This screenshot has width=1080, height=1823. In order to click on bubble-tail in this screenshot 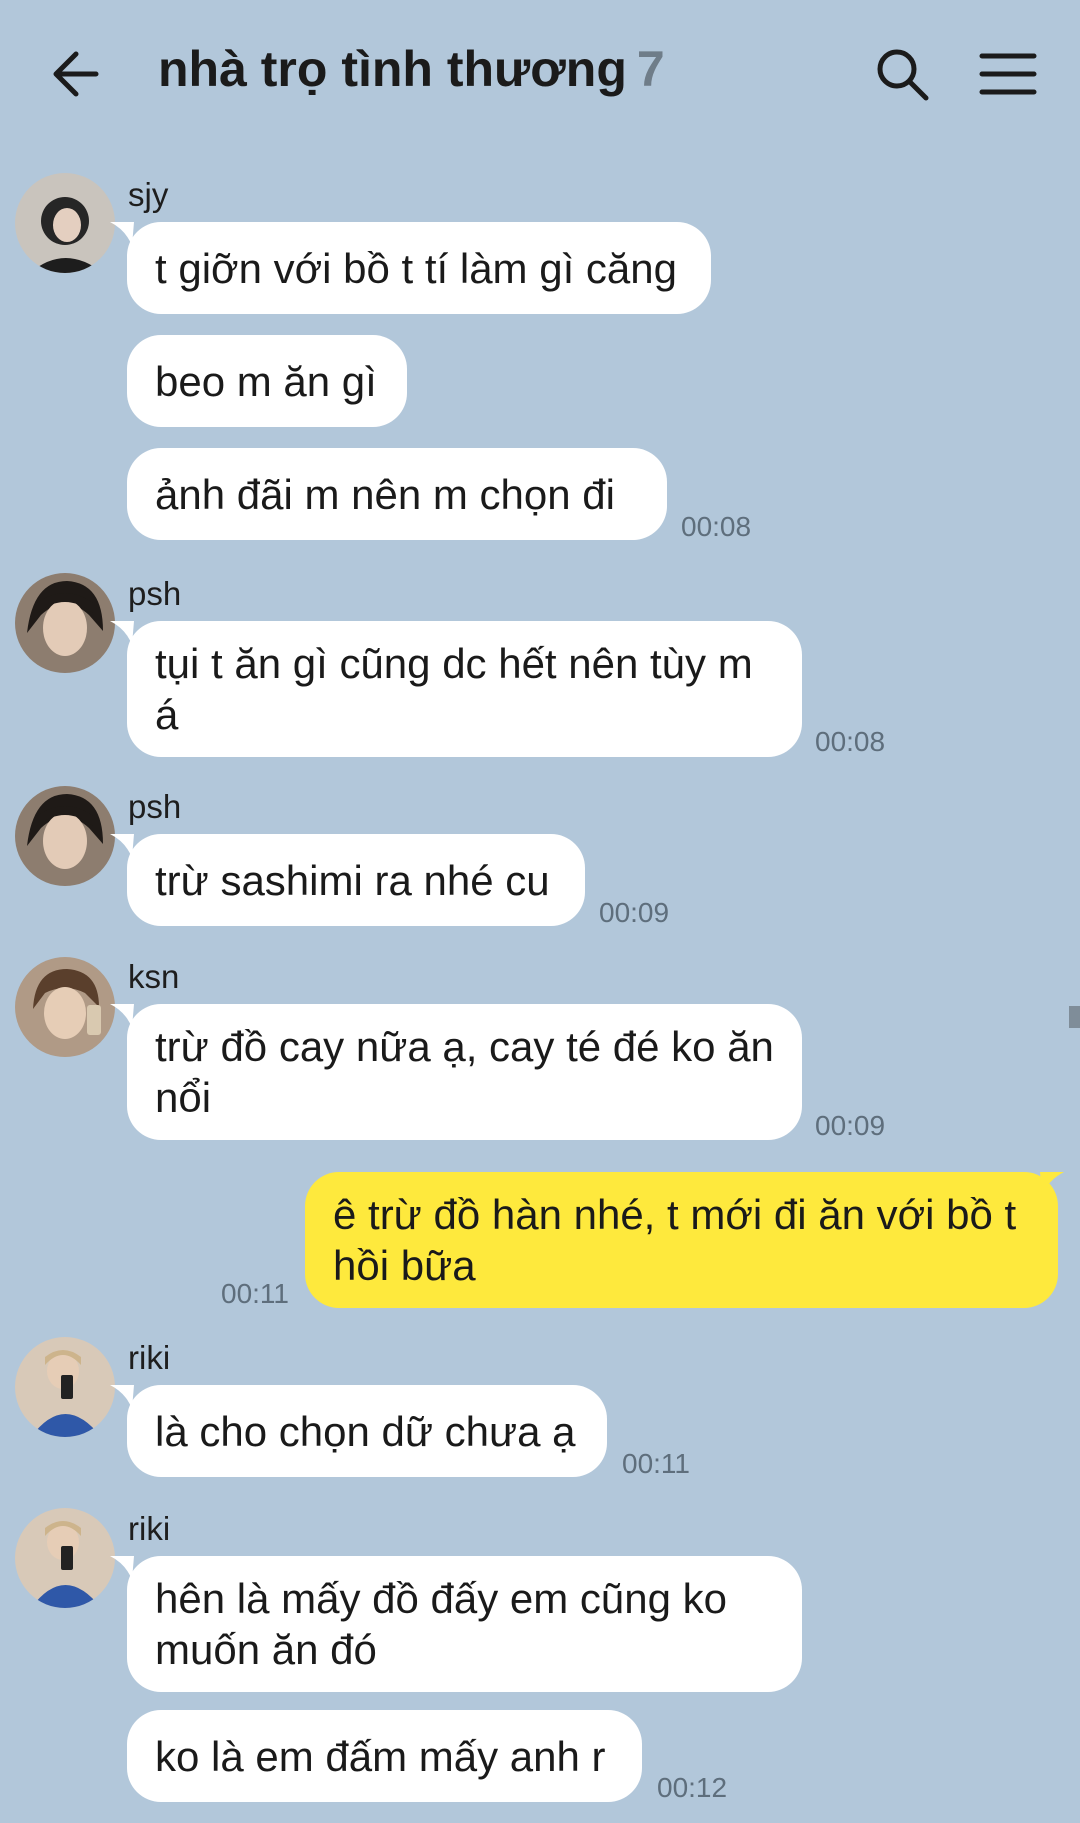, I will do `click(1052, 1184)`.